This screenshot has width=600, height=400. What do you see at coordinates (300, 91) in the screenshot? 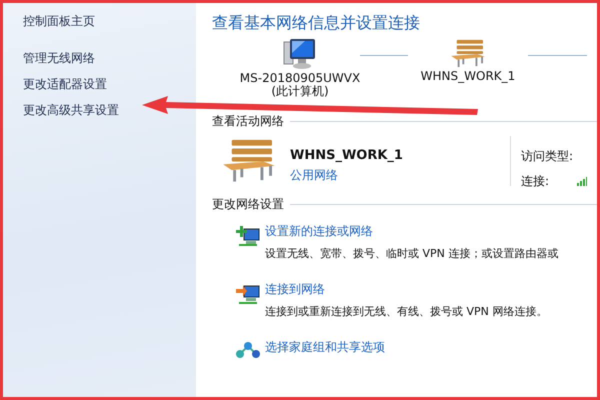
I see `network-node-subtitle: (此计算机)` at bounding box center [300, 91].